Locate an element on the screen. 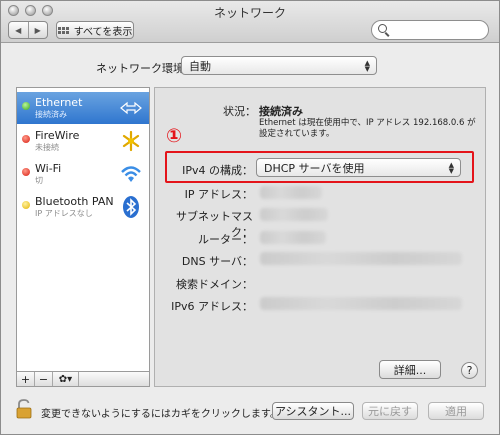 The width and height of the screenshot is (500, 435). service-status: 未接続 is located at coordinates (47, 147).